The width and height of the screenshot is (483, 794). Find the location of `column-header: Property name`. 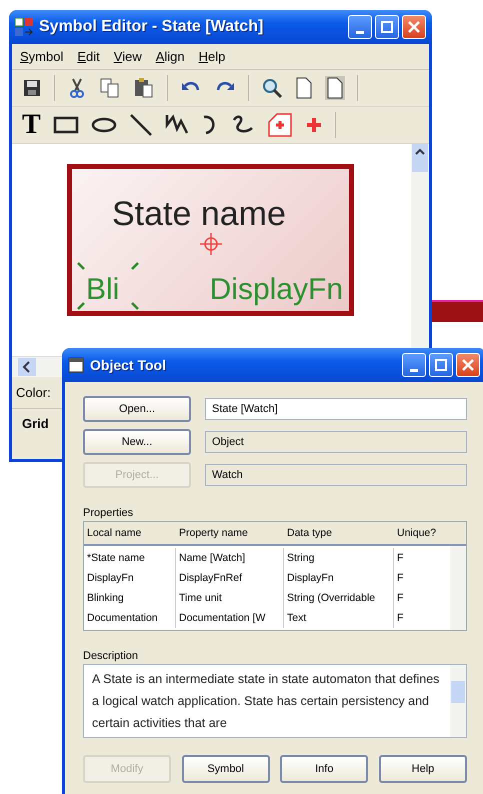

column-header: Property name is located at coordinates (230, 533).